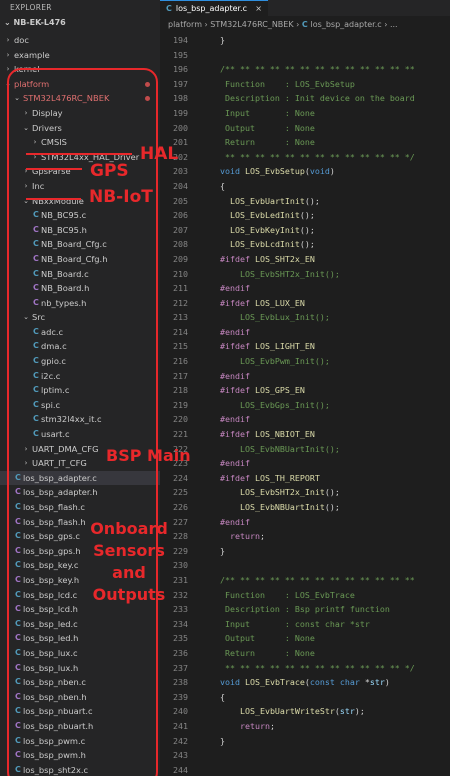  I want to click on code-token: ** ** ** ** ** ** ** ** ** ** ** ** */, so click(307, 667).